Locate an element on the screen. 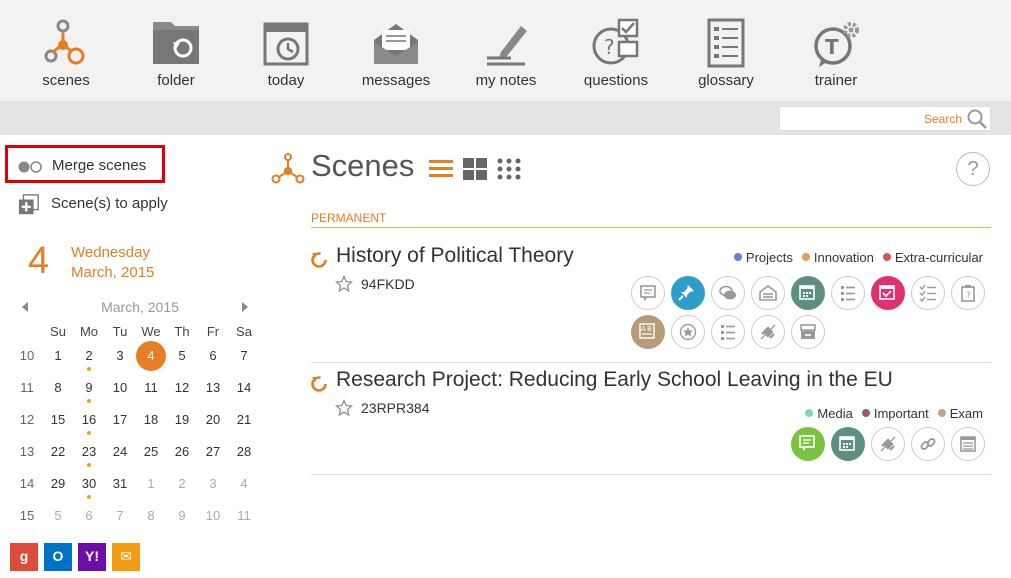 The image size is (1011, 578). nav-scenes: scenes is located at coordinates (66, 50).